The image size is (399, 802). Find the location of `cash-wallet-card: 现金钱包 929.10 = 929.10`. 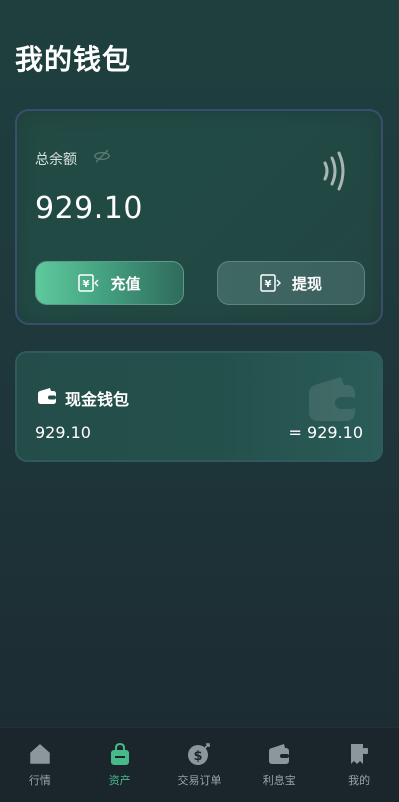

cash-wallet-card: 现金钱包 929.10 = 929.10 is located at coordinates (199, 406).